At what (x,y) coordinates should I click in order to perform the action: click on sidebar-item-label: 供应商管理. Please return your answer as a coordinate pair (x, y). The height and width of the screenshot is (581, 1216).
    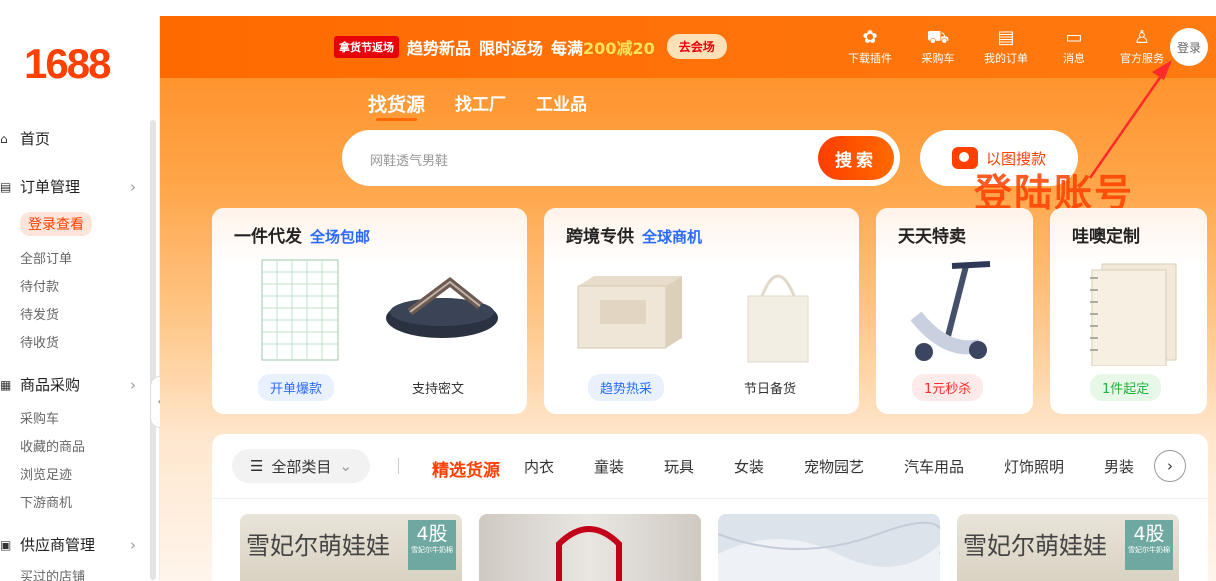
    Looking at the image, I should click on (58, 545).